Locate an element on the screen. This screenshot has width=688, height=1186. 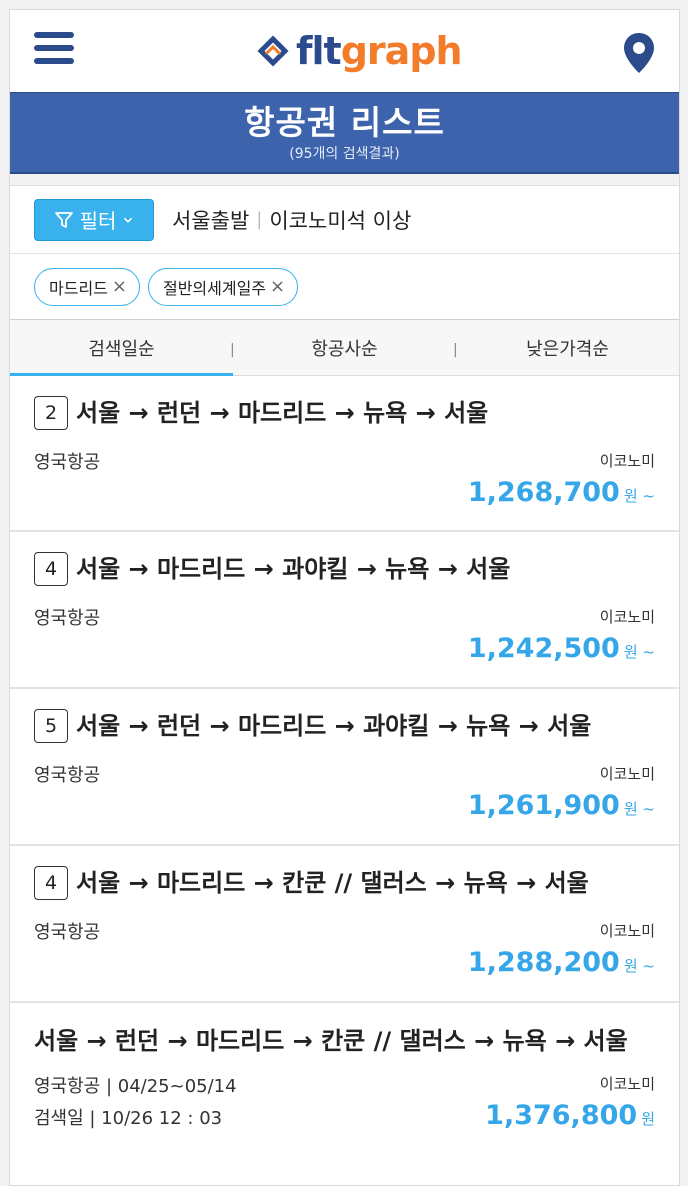
tab-search-date: 검색일순 is located at coordinates (121, 348).